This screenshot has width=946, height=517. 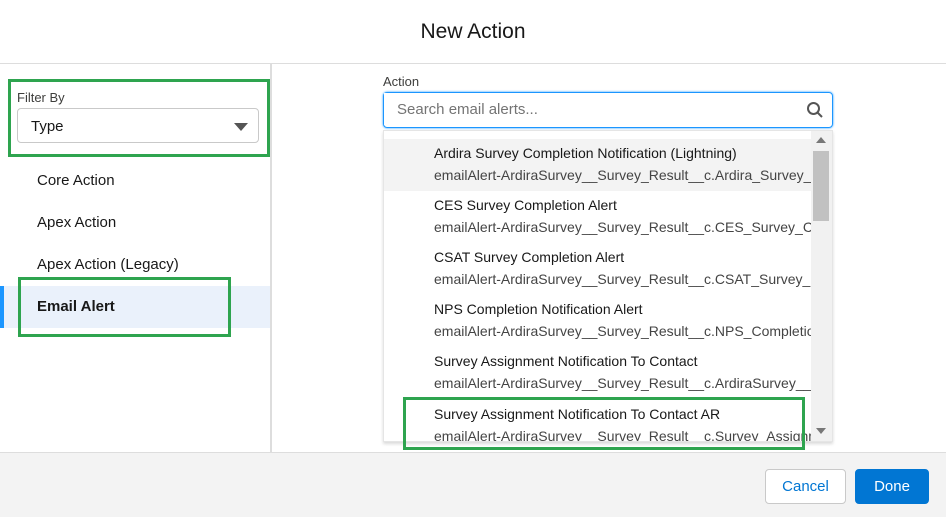 I want to click on action-search, so click(x=608, y=110).